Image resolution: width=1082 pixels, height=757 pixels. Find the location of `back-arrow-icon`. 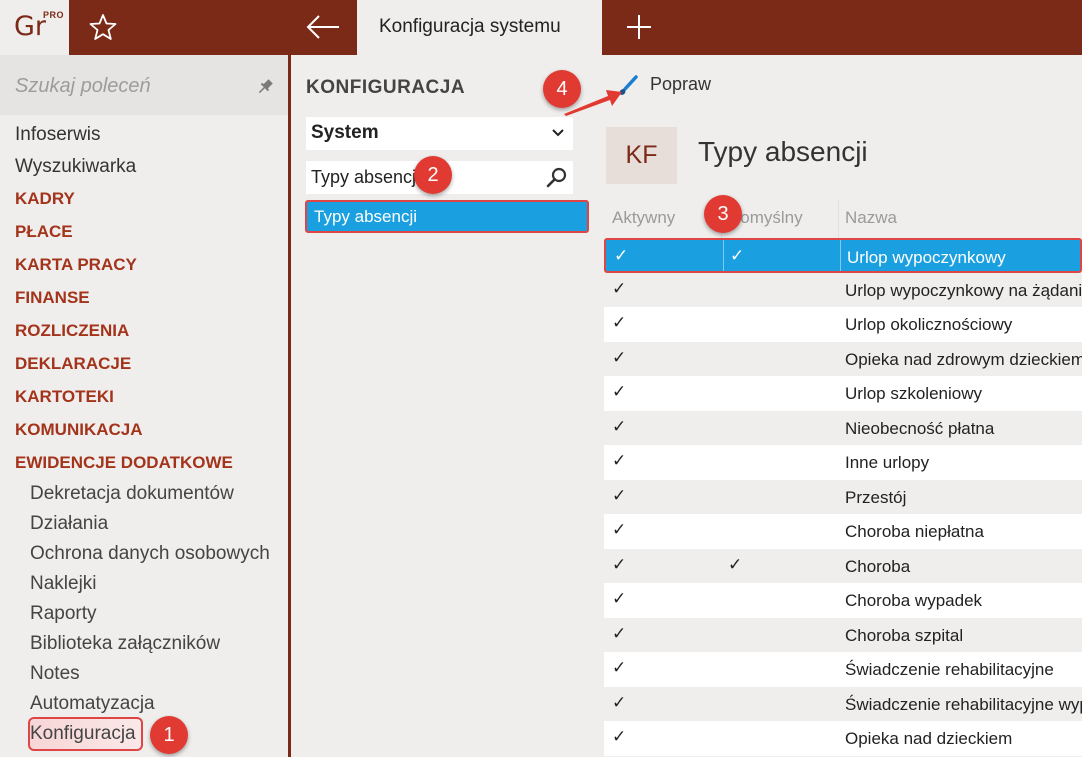

back-arrow-icon is located at coordinates (323, 27).